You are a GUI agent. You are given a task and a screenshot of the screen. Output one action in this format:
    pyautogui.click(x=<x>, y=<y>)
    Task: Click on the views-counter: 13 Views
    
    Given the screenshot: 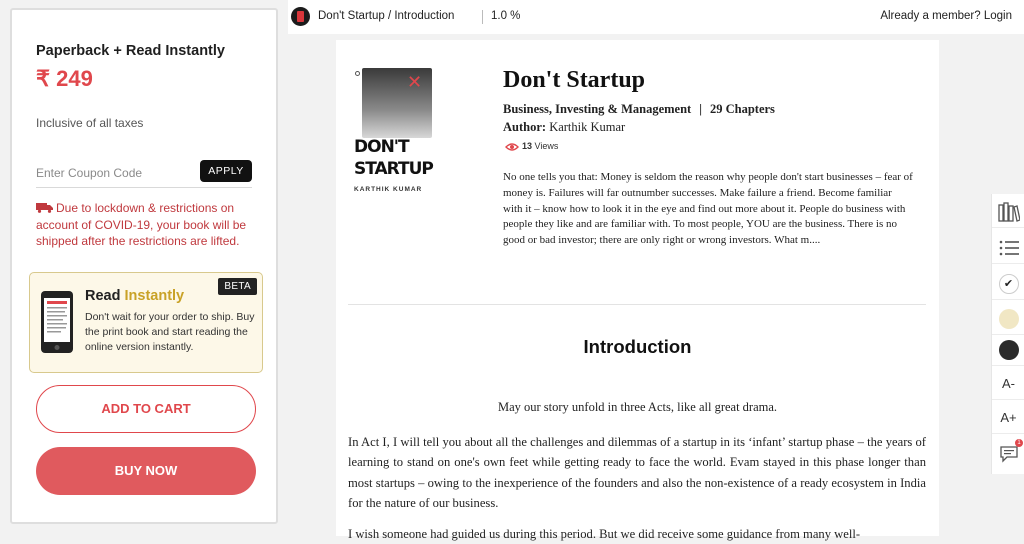 What is the action you would take?
    pyautogui.click(x=531, y=146)
    